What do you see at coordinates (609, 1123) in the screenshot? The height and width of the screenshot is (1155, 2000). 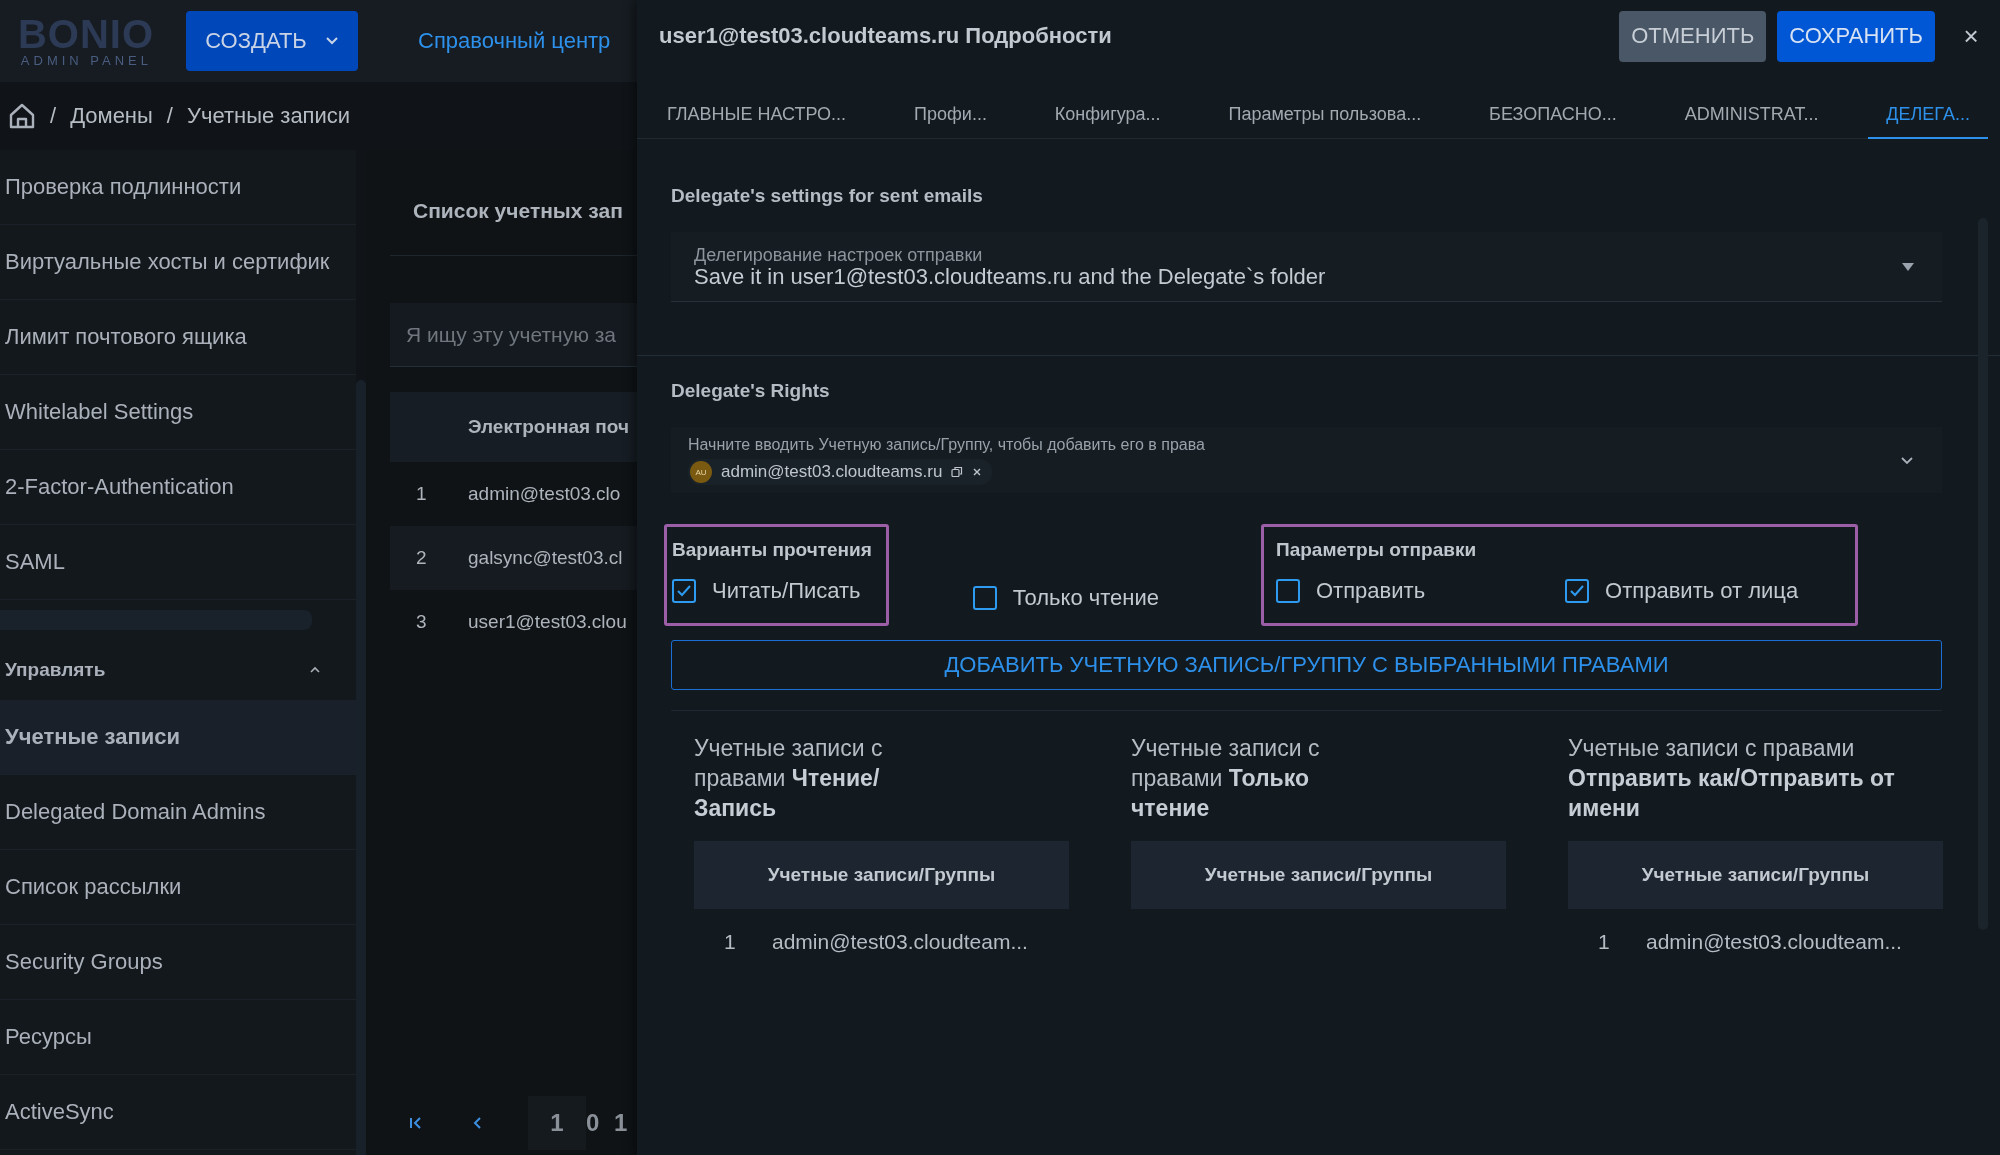 I see `page-count: 0 1` at bounding box center [609, 1123].